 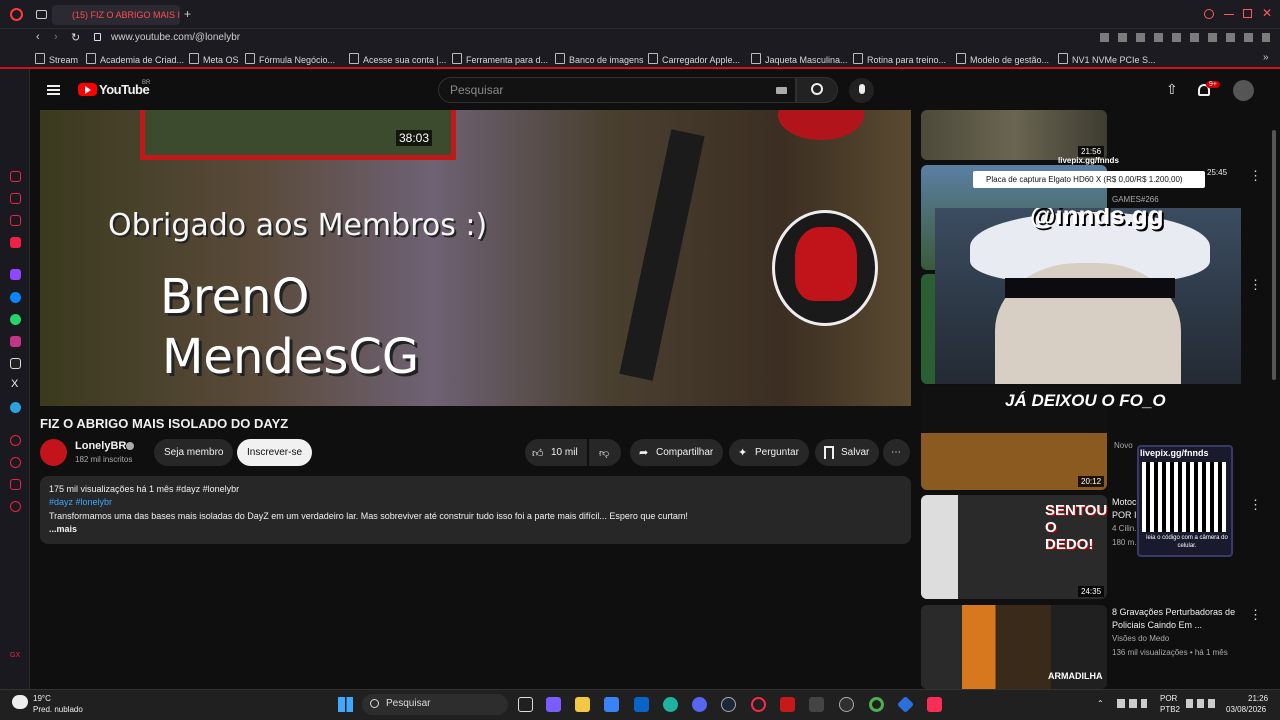 What do you see at coordinates (15, 297) in the screenshot?
I see `messenger-icon` at bounding box center [15, 297].